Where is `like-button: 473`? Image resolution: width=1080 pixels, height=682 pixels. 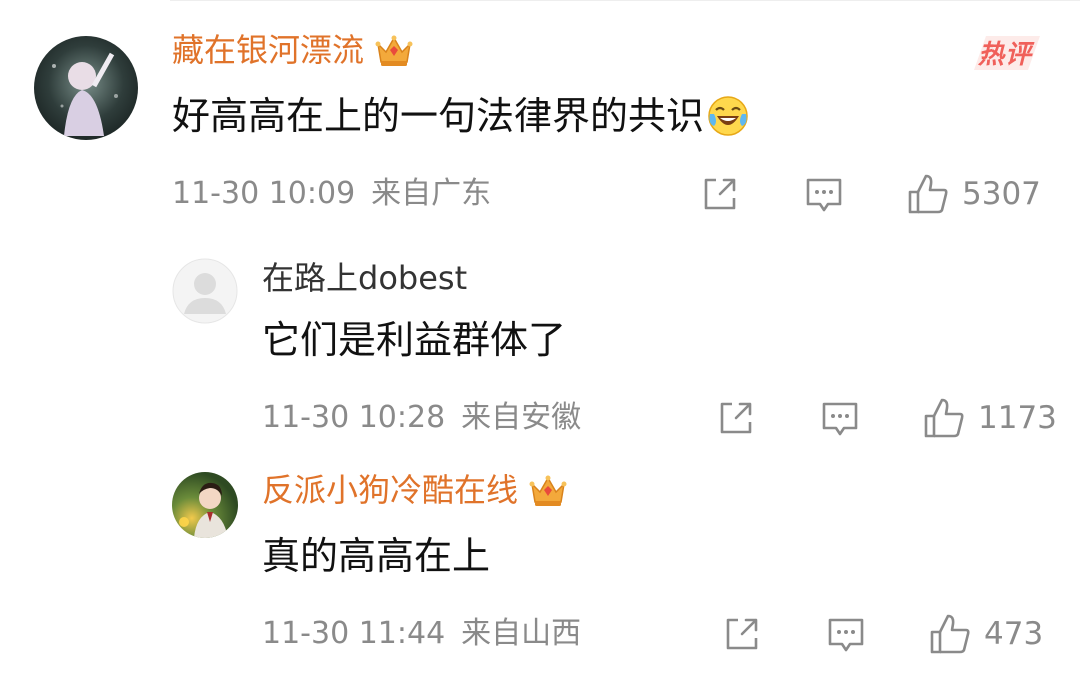 like-button: 473 is located at coordinates (985, 634).